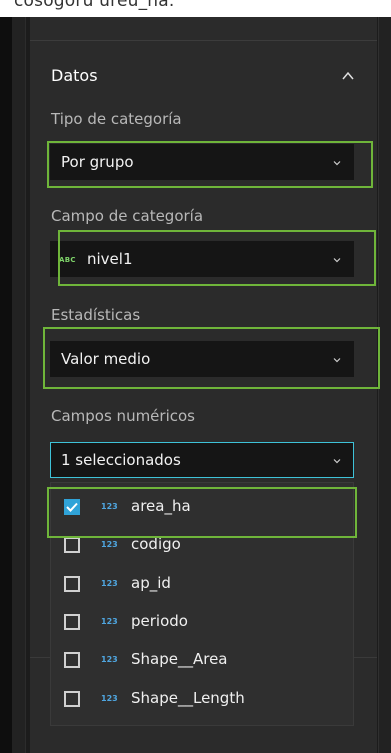 Image resolution: width=391 pixels, height=753 pixels. I want to click on numeric-fields-label: Campos numéricos, so click(123, 416).